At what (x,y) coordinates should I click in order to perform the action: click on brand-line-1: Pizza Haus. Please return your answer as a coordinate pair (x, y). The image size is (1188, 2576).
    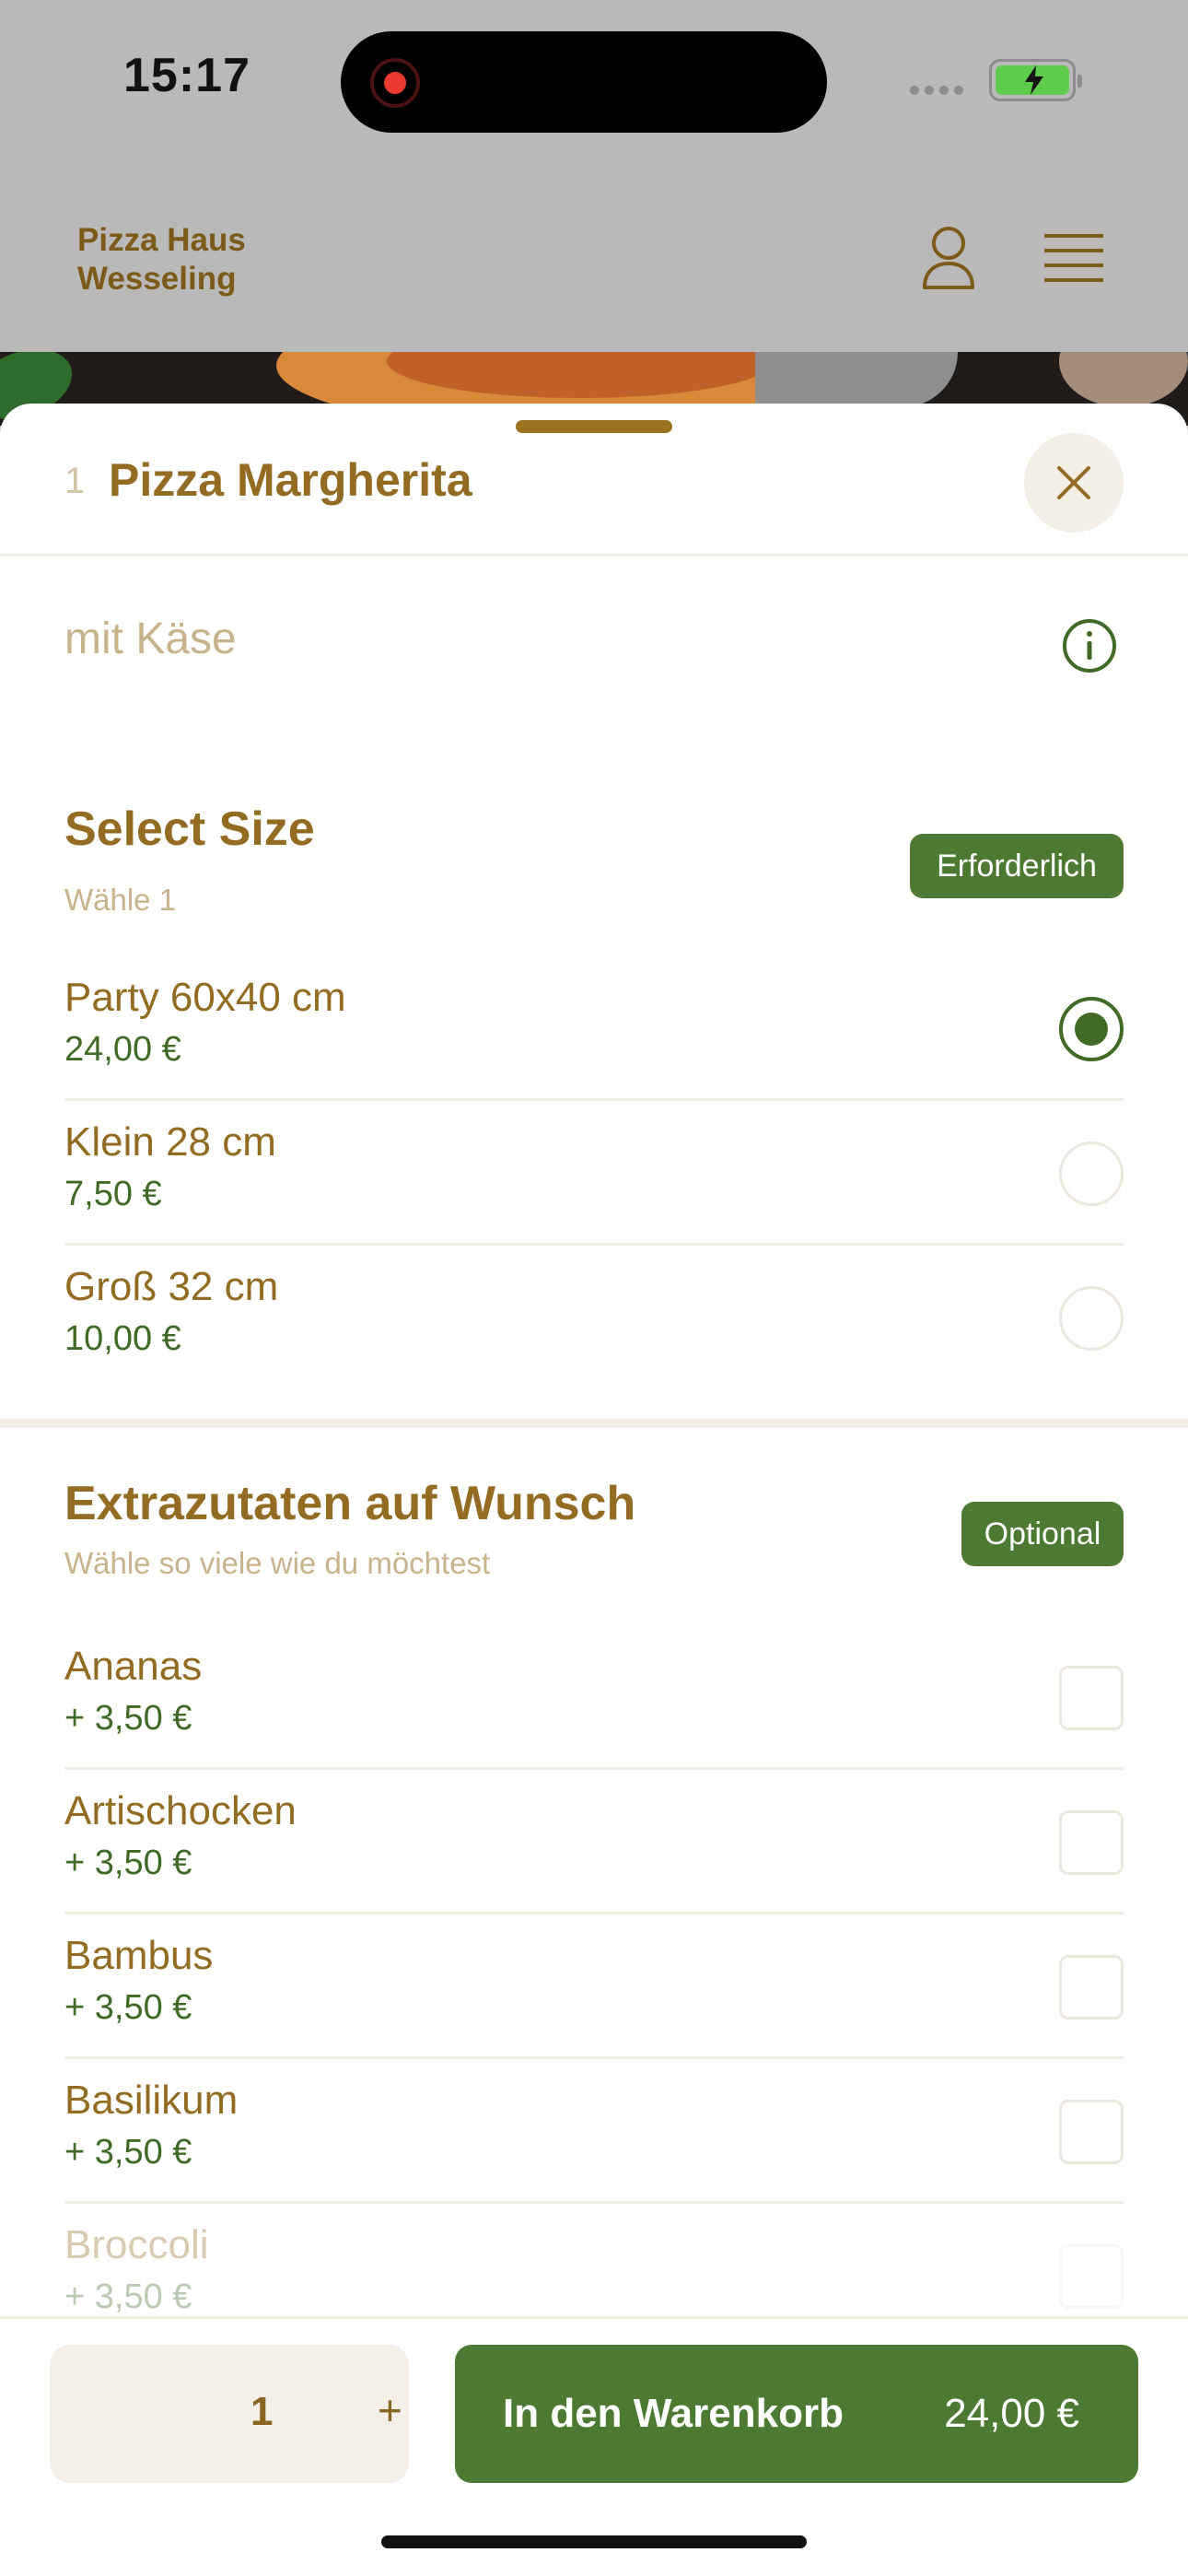
    Looking at the image, I should click on (161, 240).